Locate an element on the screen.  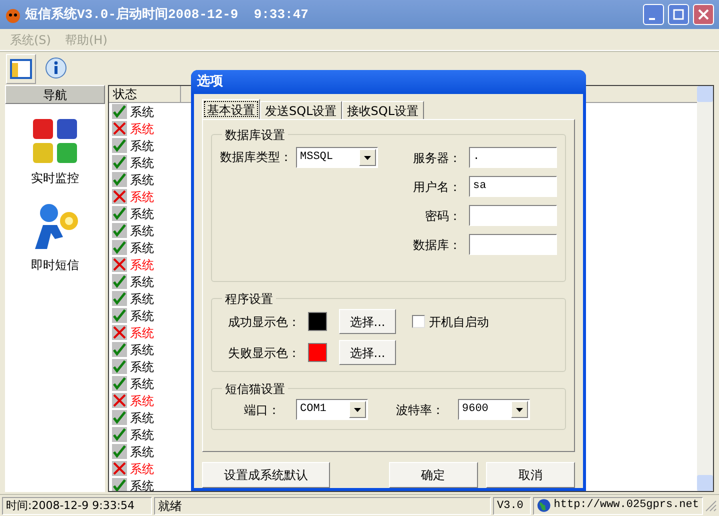
tab: 发送SQL设置 is located at coordinates (301, 110).